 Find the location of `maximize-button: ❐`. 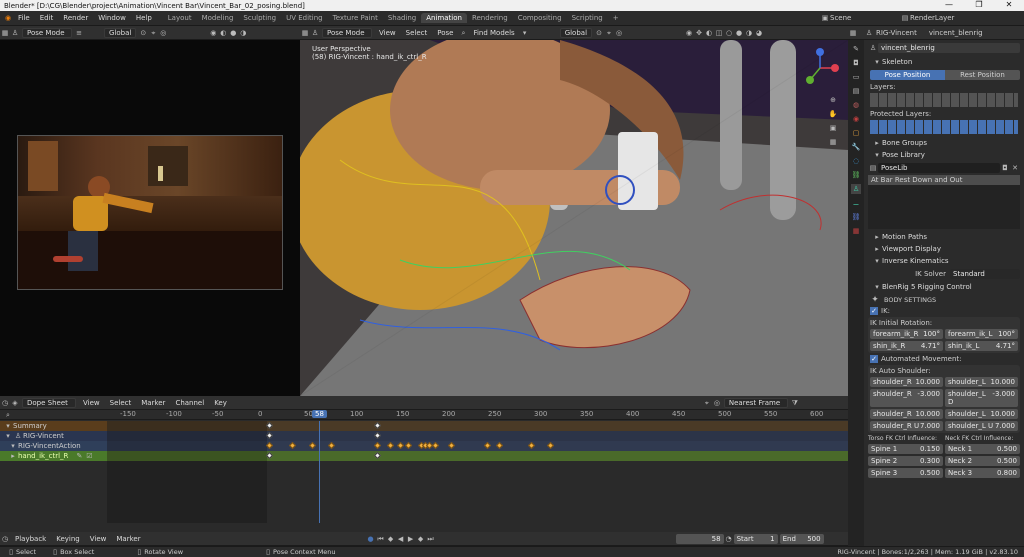

maximize-button: ❐ is located at coordinates (979, 4).